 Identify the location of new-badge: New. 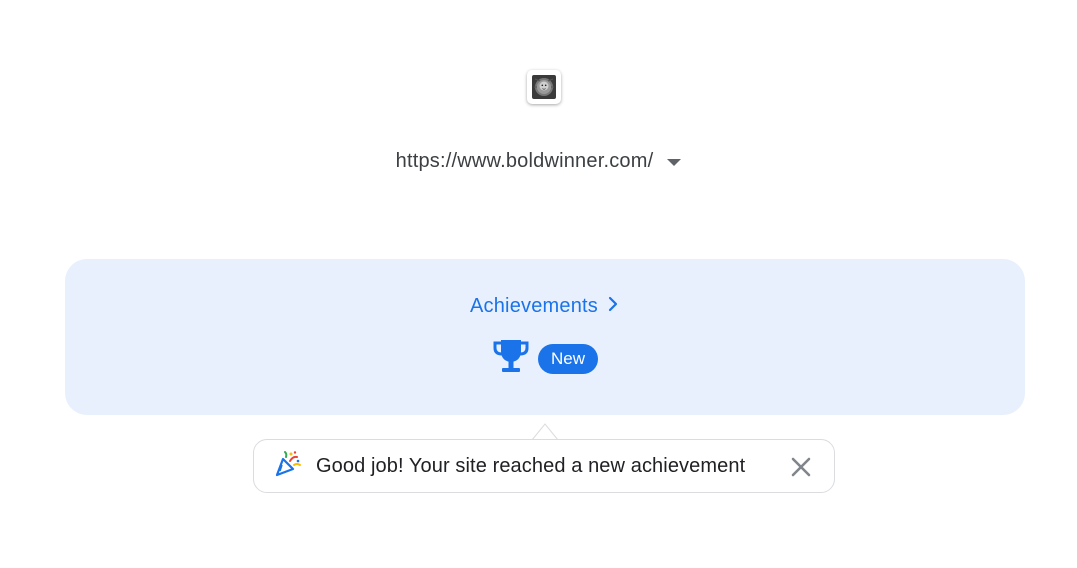
(567, 358).